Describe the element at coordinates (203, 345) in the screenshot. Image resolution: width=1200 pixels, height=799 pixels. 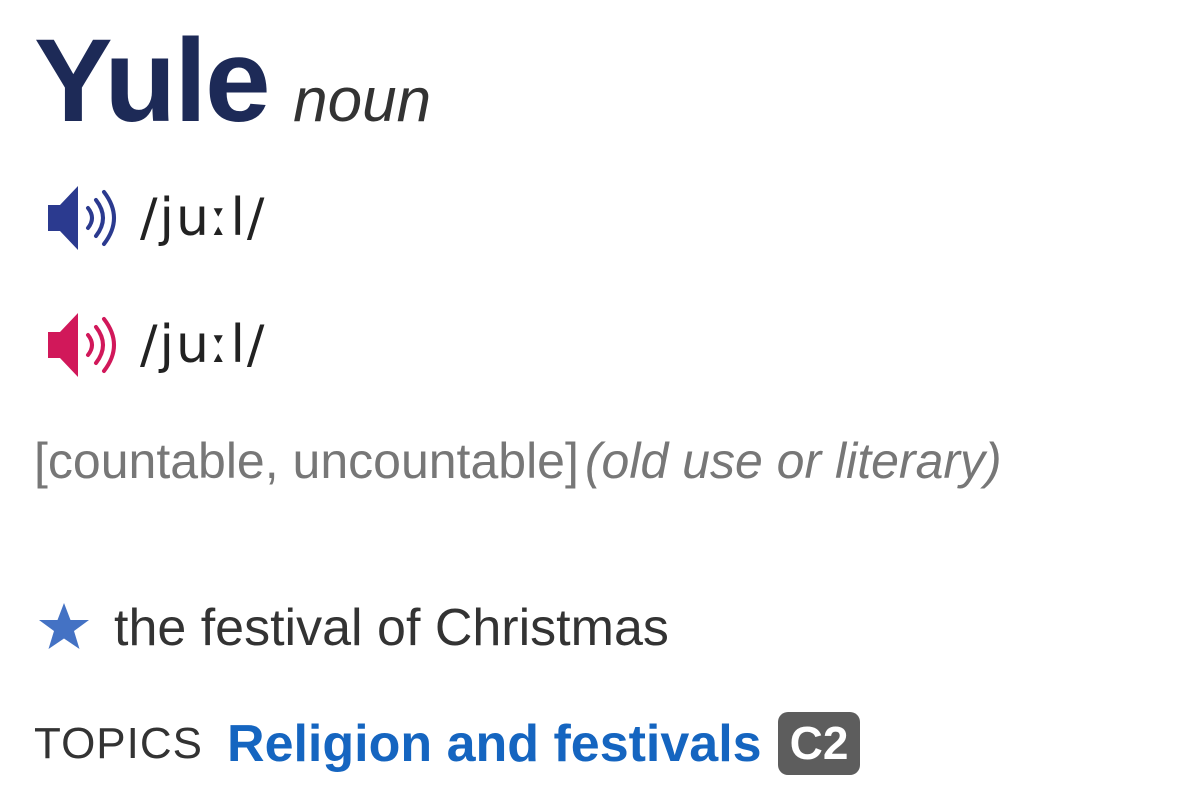
I see `phonetic-american: /juːl/` at that location.